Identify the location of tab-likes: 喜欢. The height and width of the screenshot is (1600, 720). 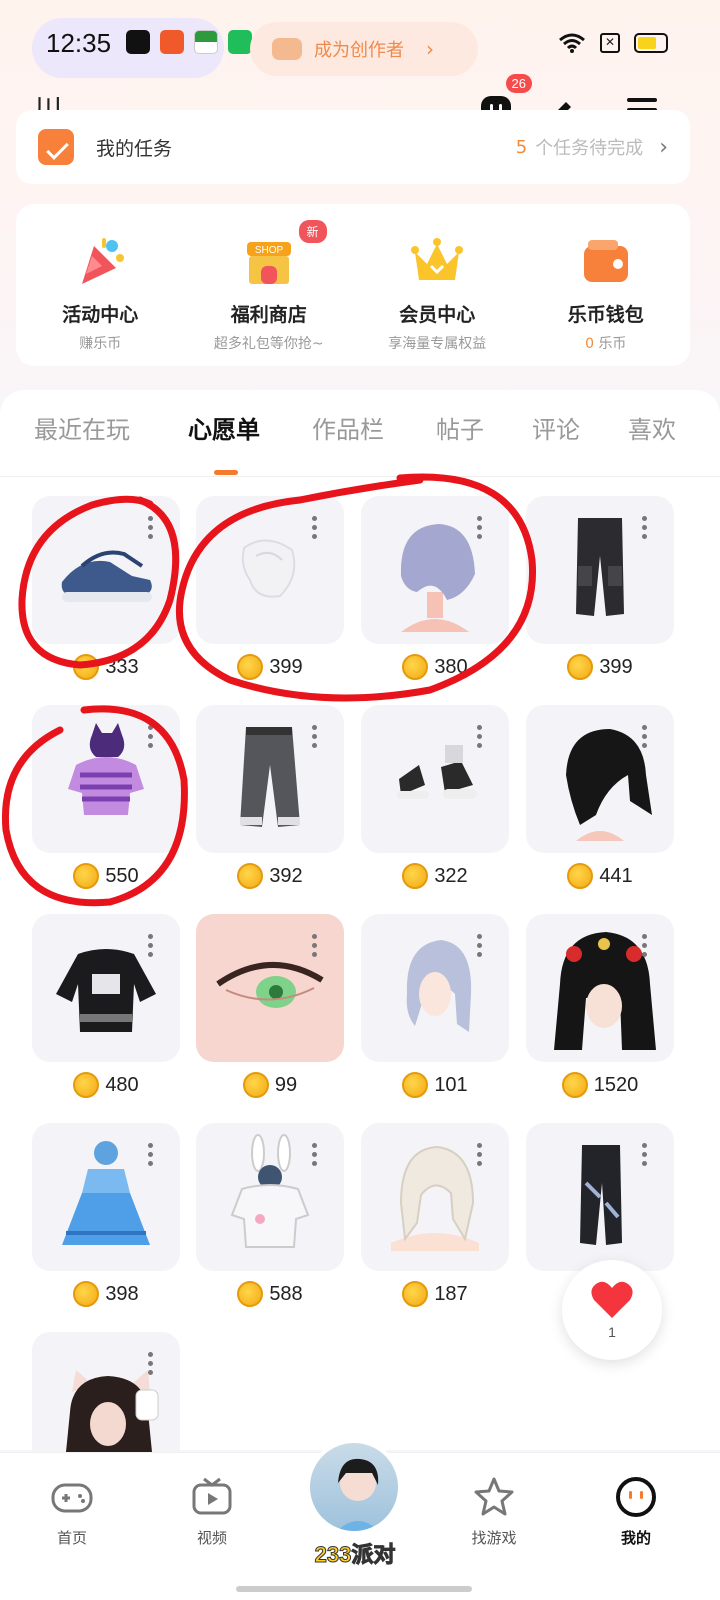
(652, 427).